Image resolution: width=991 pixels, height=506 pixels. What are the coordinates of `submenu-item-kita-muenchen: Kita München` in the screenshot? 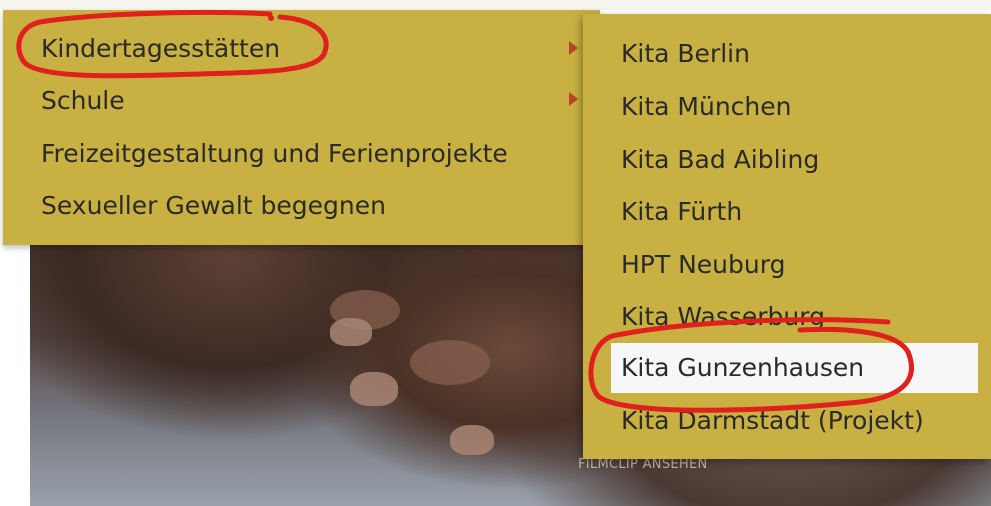 It's located at (706, 106).